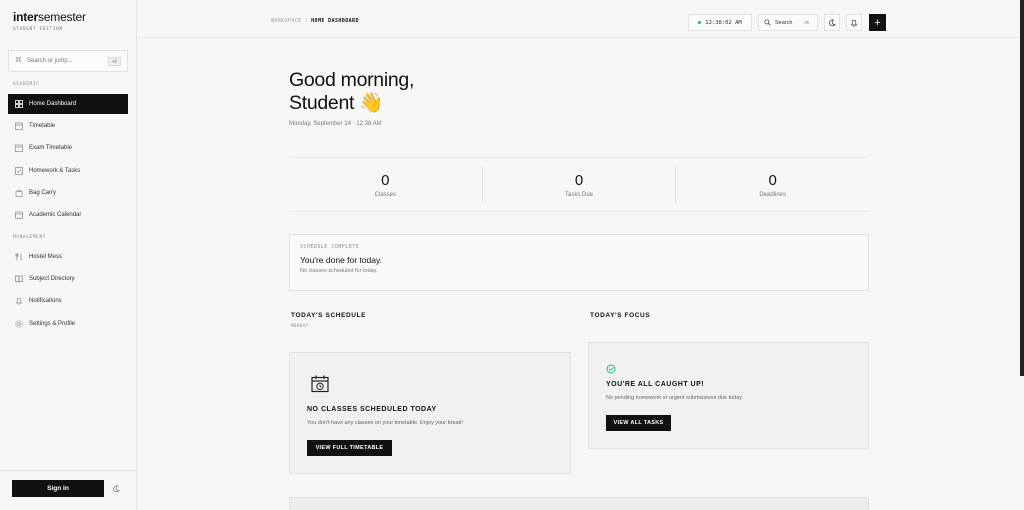 This screenshot has height=510, width=1024. Describe the element at coordinates (19, 104) in the screenshot. I see `grid-icon` at that location.